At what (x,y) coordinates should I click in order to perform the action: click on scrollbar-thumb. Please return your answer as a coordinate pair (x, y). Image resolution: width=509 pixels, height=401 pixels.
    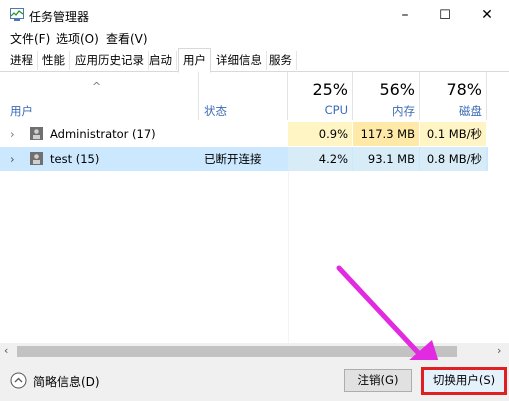
    Looking at the image, I should click on (237, 351).